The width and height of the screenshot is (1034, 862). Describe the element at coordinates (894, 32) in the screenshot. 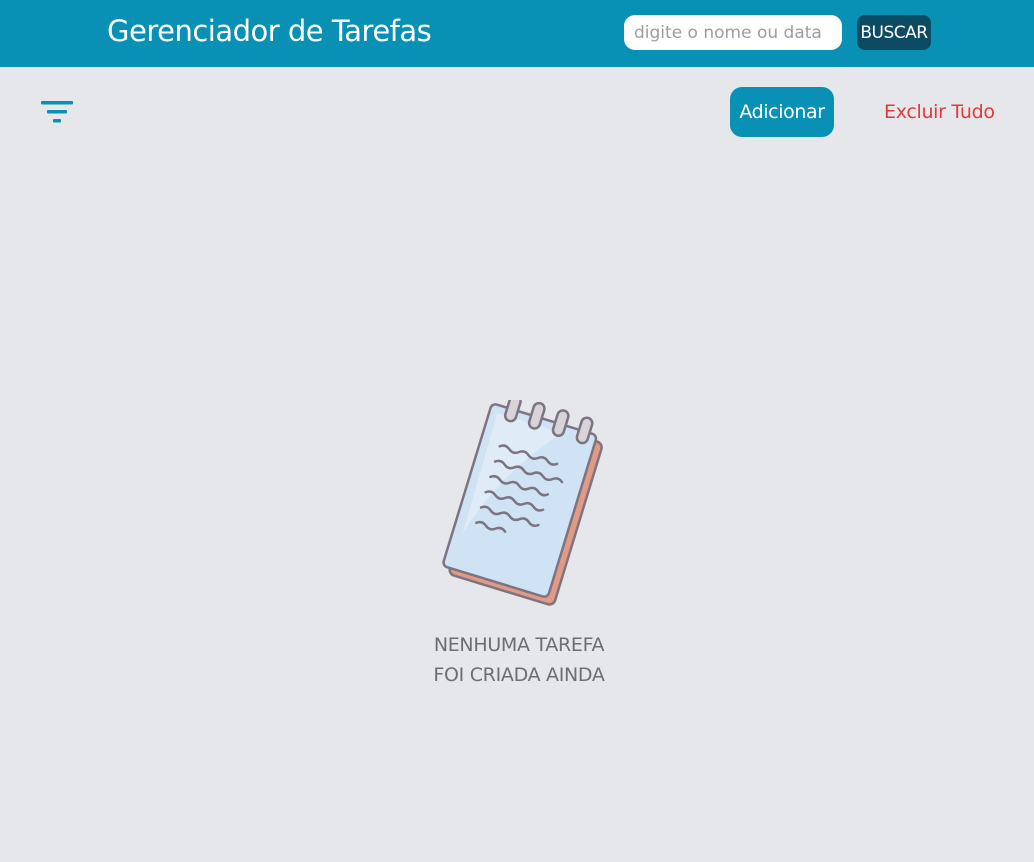

I see `search-button: BUSCAR` at that location.